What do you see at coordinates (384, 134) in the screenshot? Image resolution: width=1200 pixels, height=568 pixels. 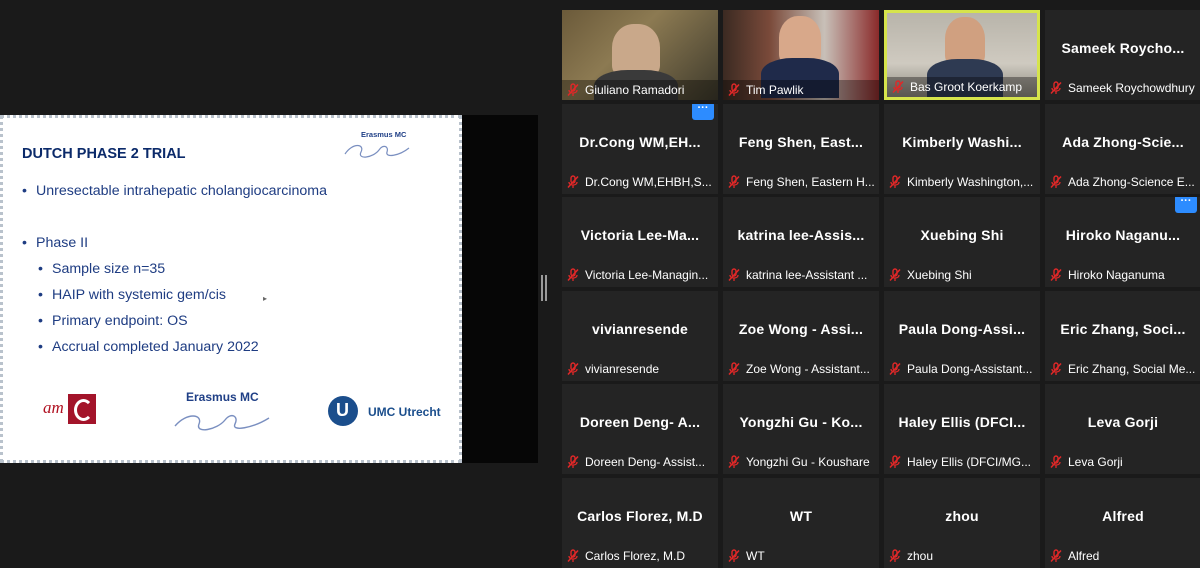 I see `erasmus-logo-text: Erasmus MC` at bounding box center [384, 134].